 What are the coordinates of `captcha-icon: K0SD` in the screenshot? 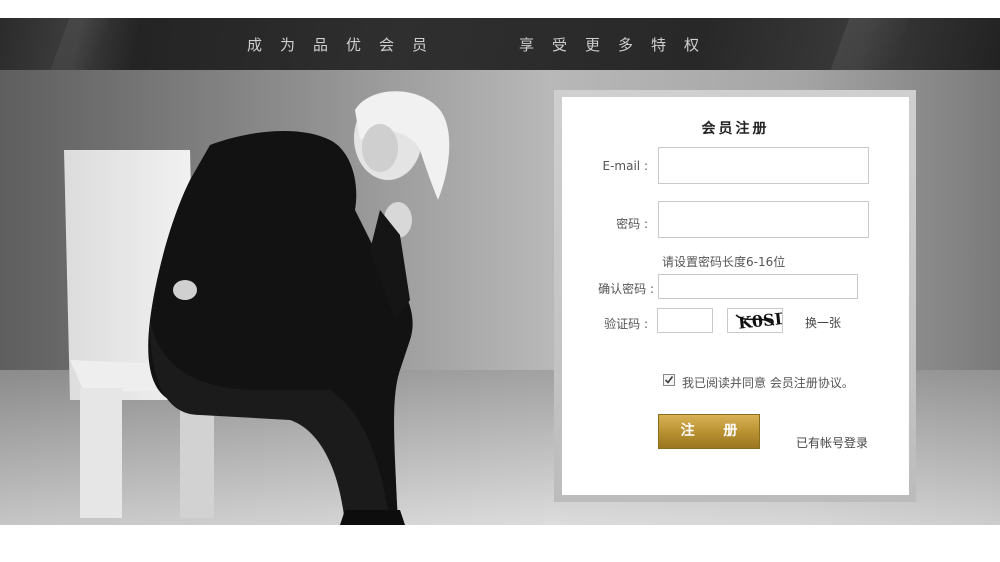 It's located at (762, 321).